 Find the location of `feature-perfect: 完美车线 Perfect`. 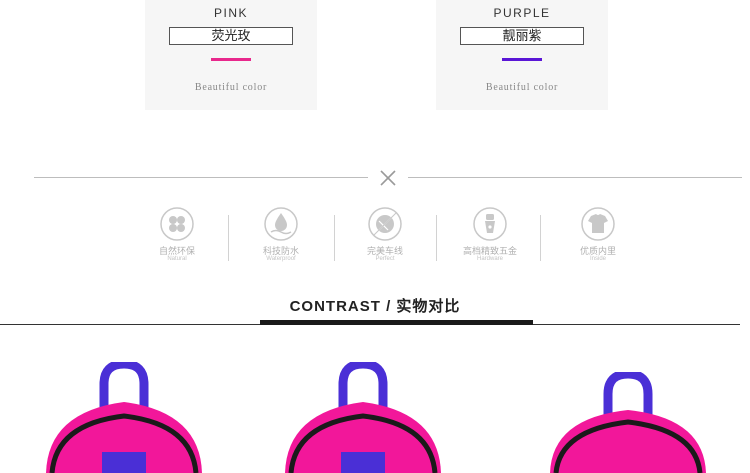

feature-perfect: 完美车线 Perfect is located at coordinates (385, 234).